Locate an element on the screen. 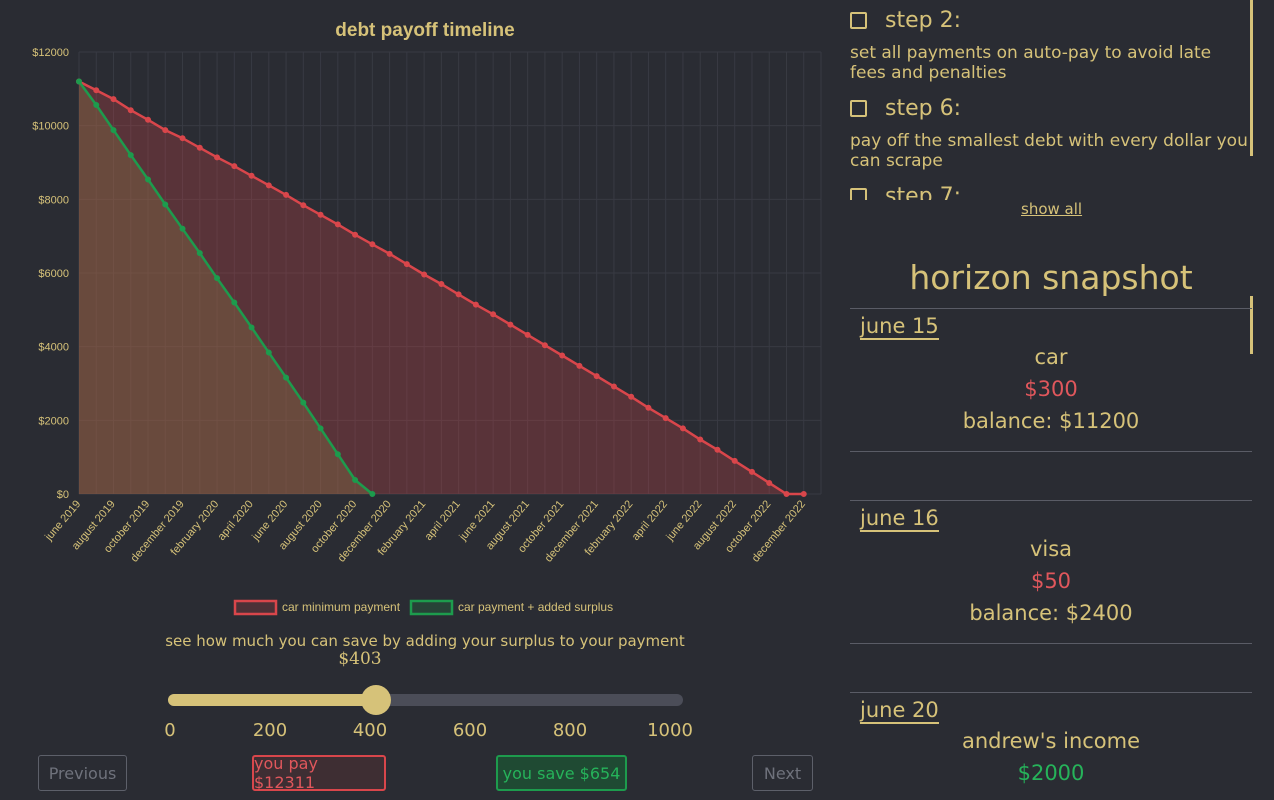 The height and width of the screenshot is (800, 1274). entry-name: car is located at coordinates (1051, 357).